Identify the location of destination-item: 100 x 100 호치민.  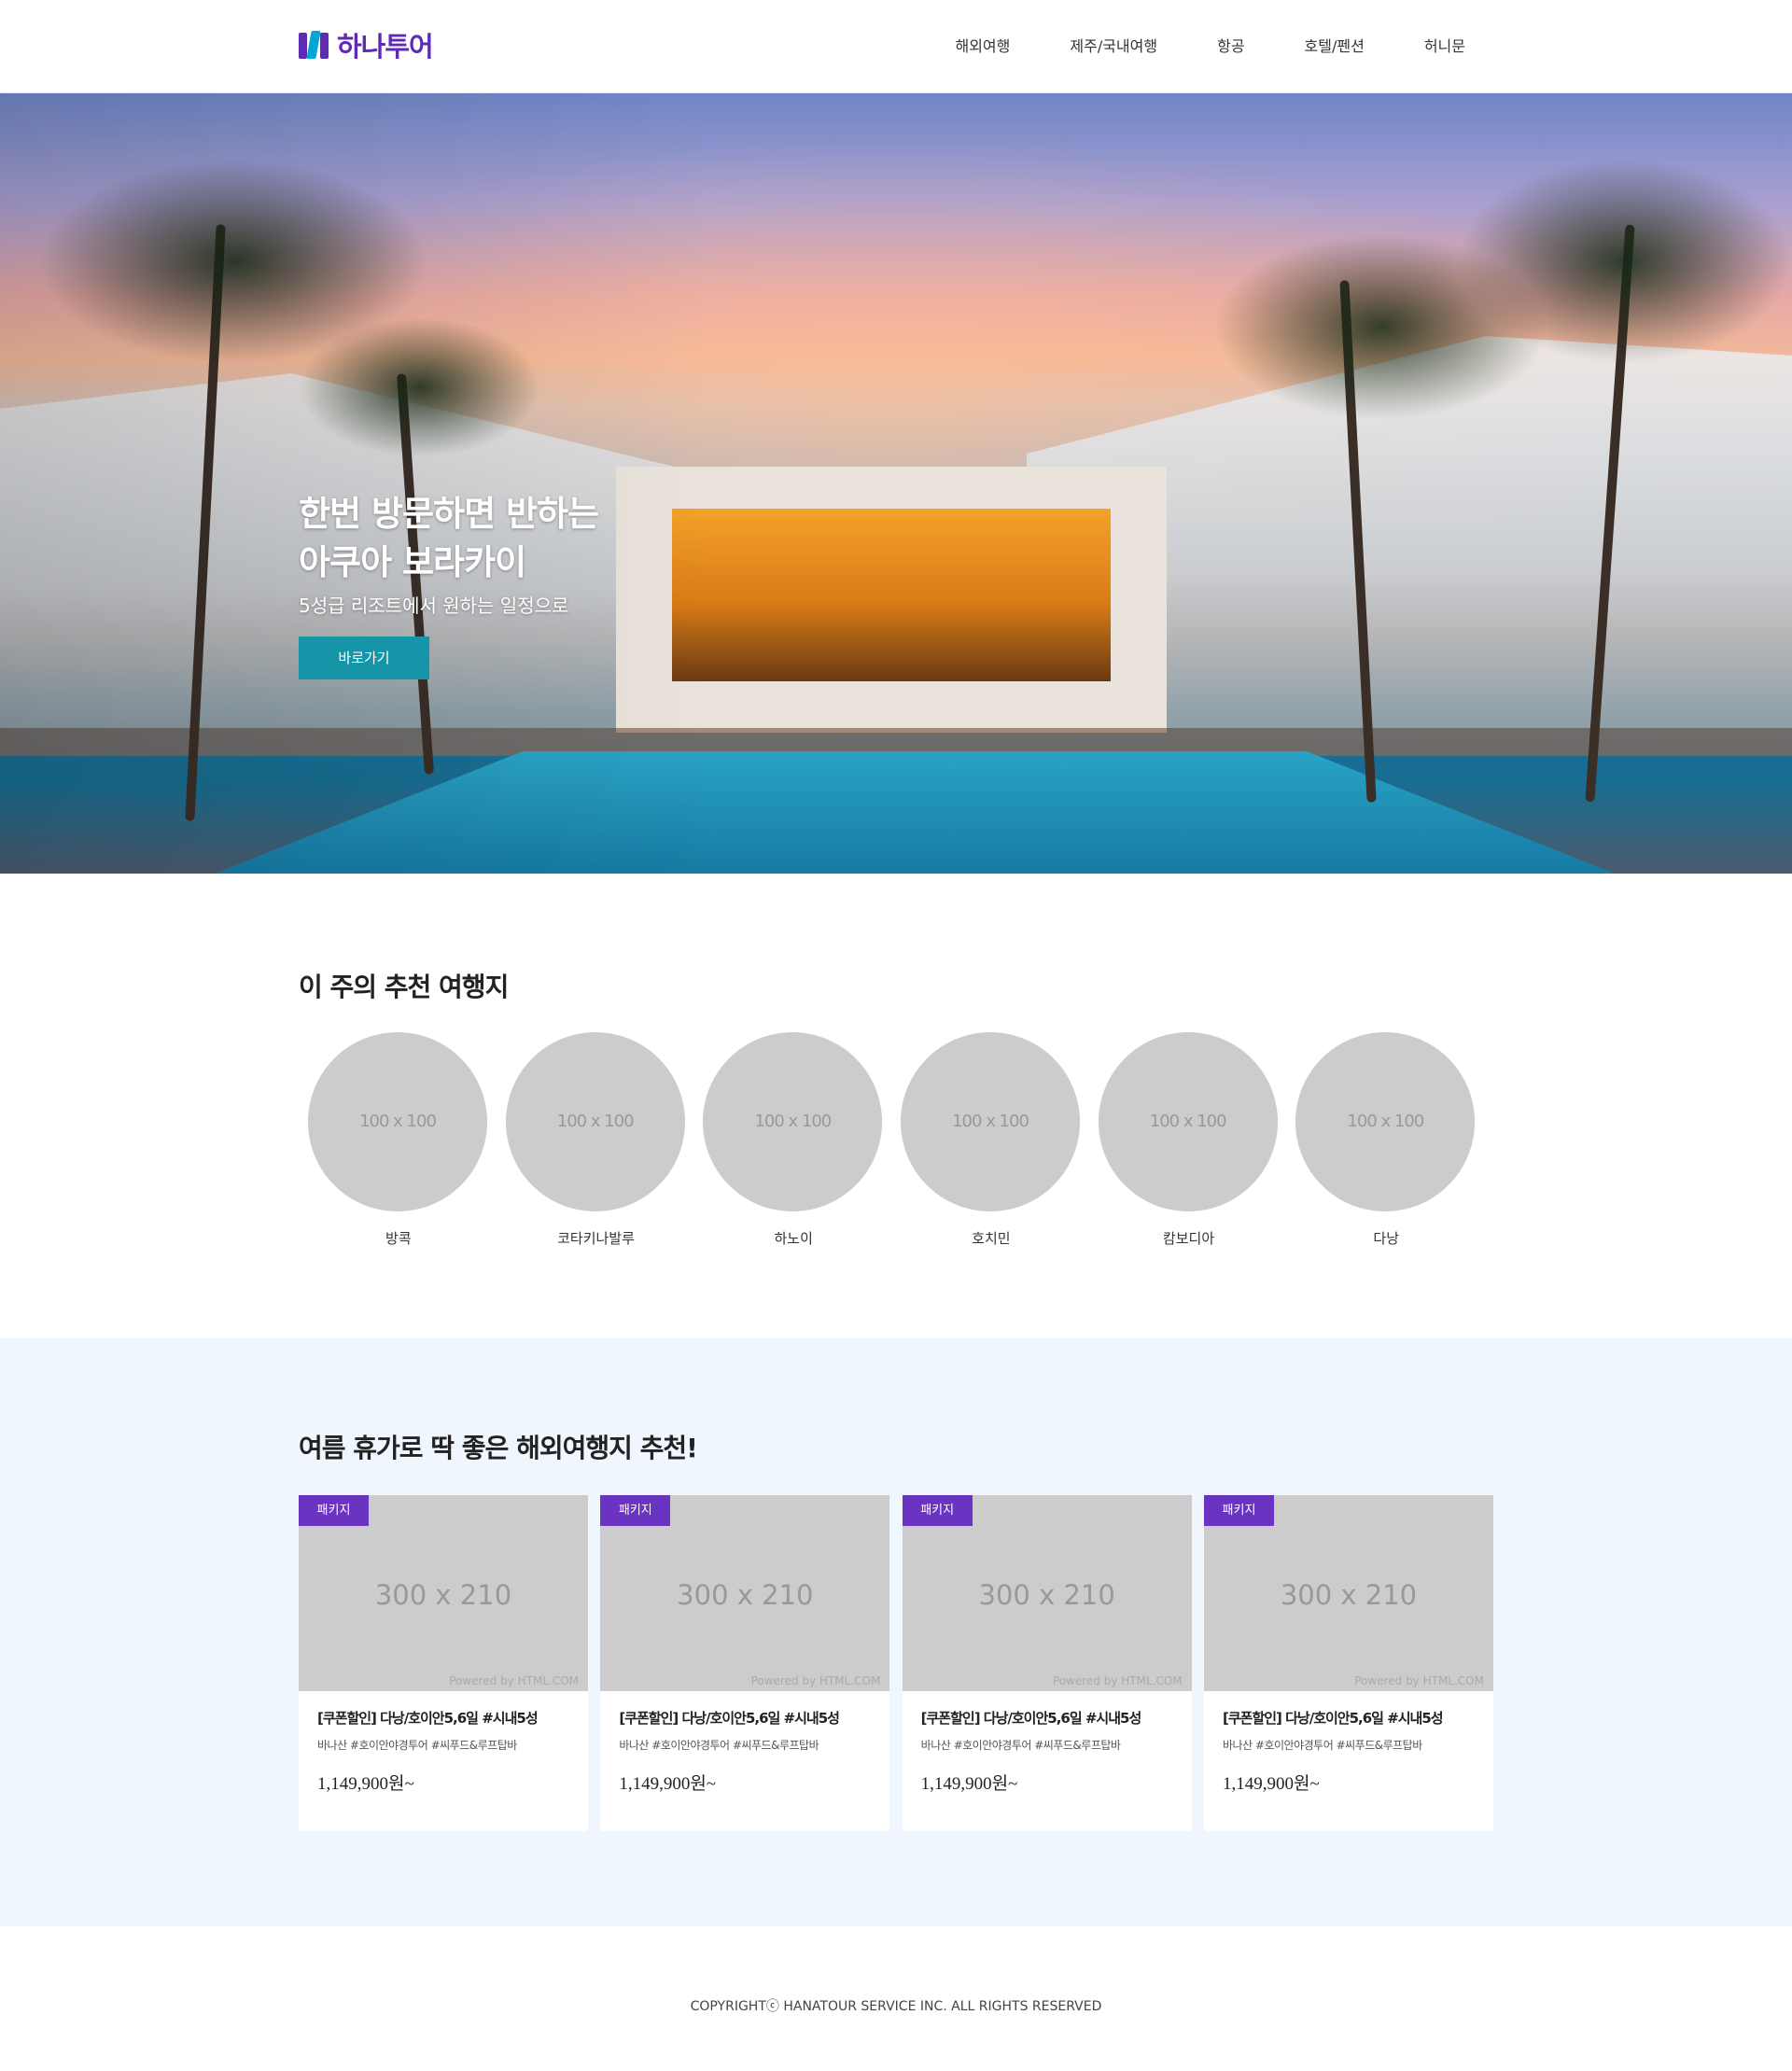
(1000, 1140).